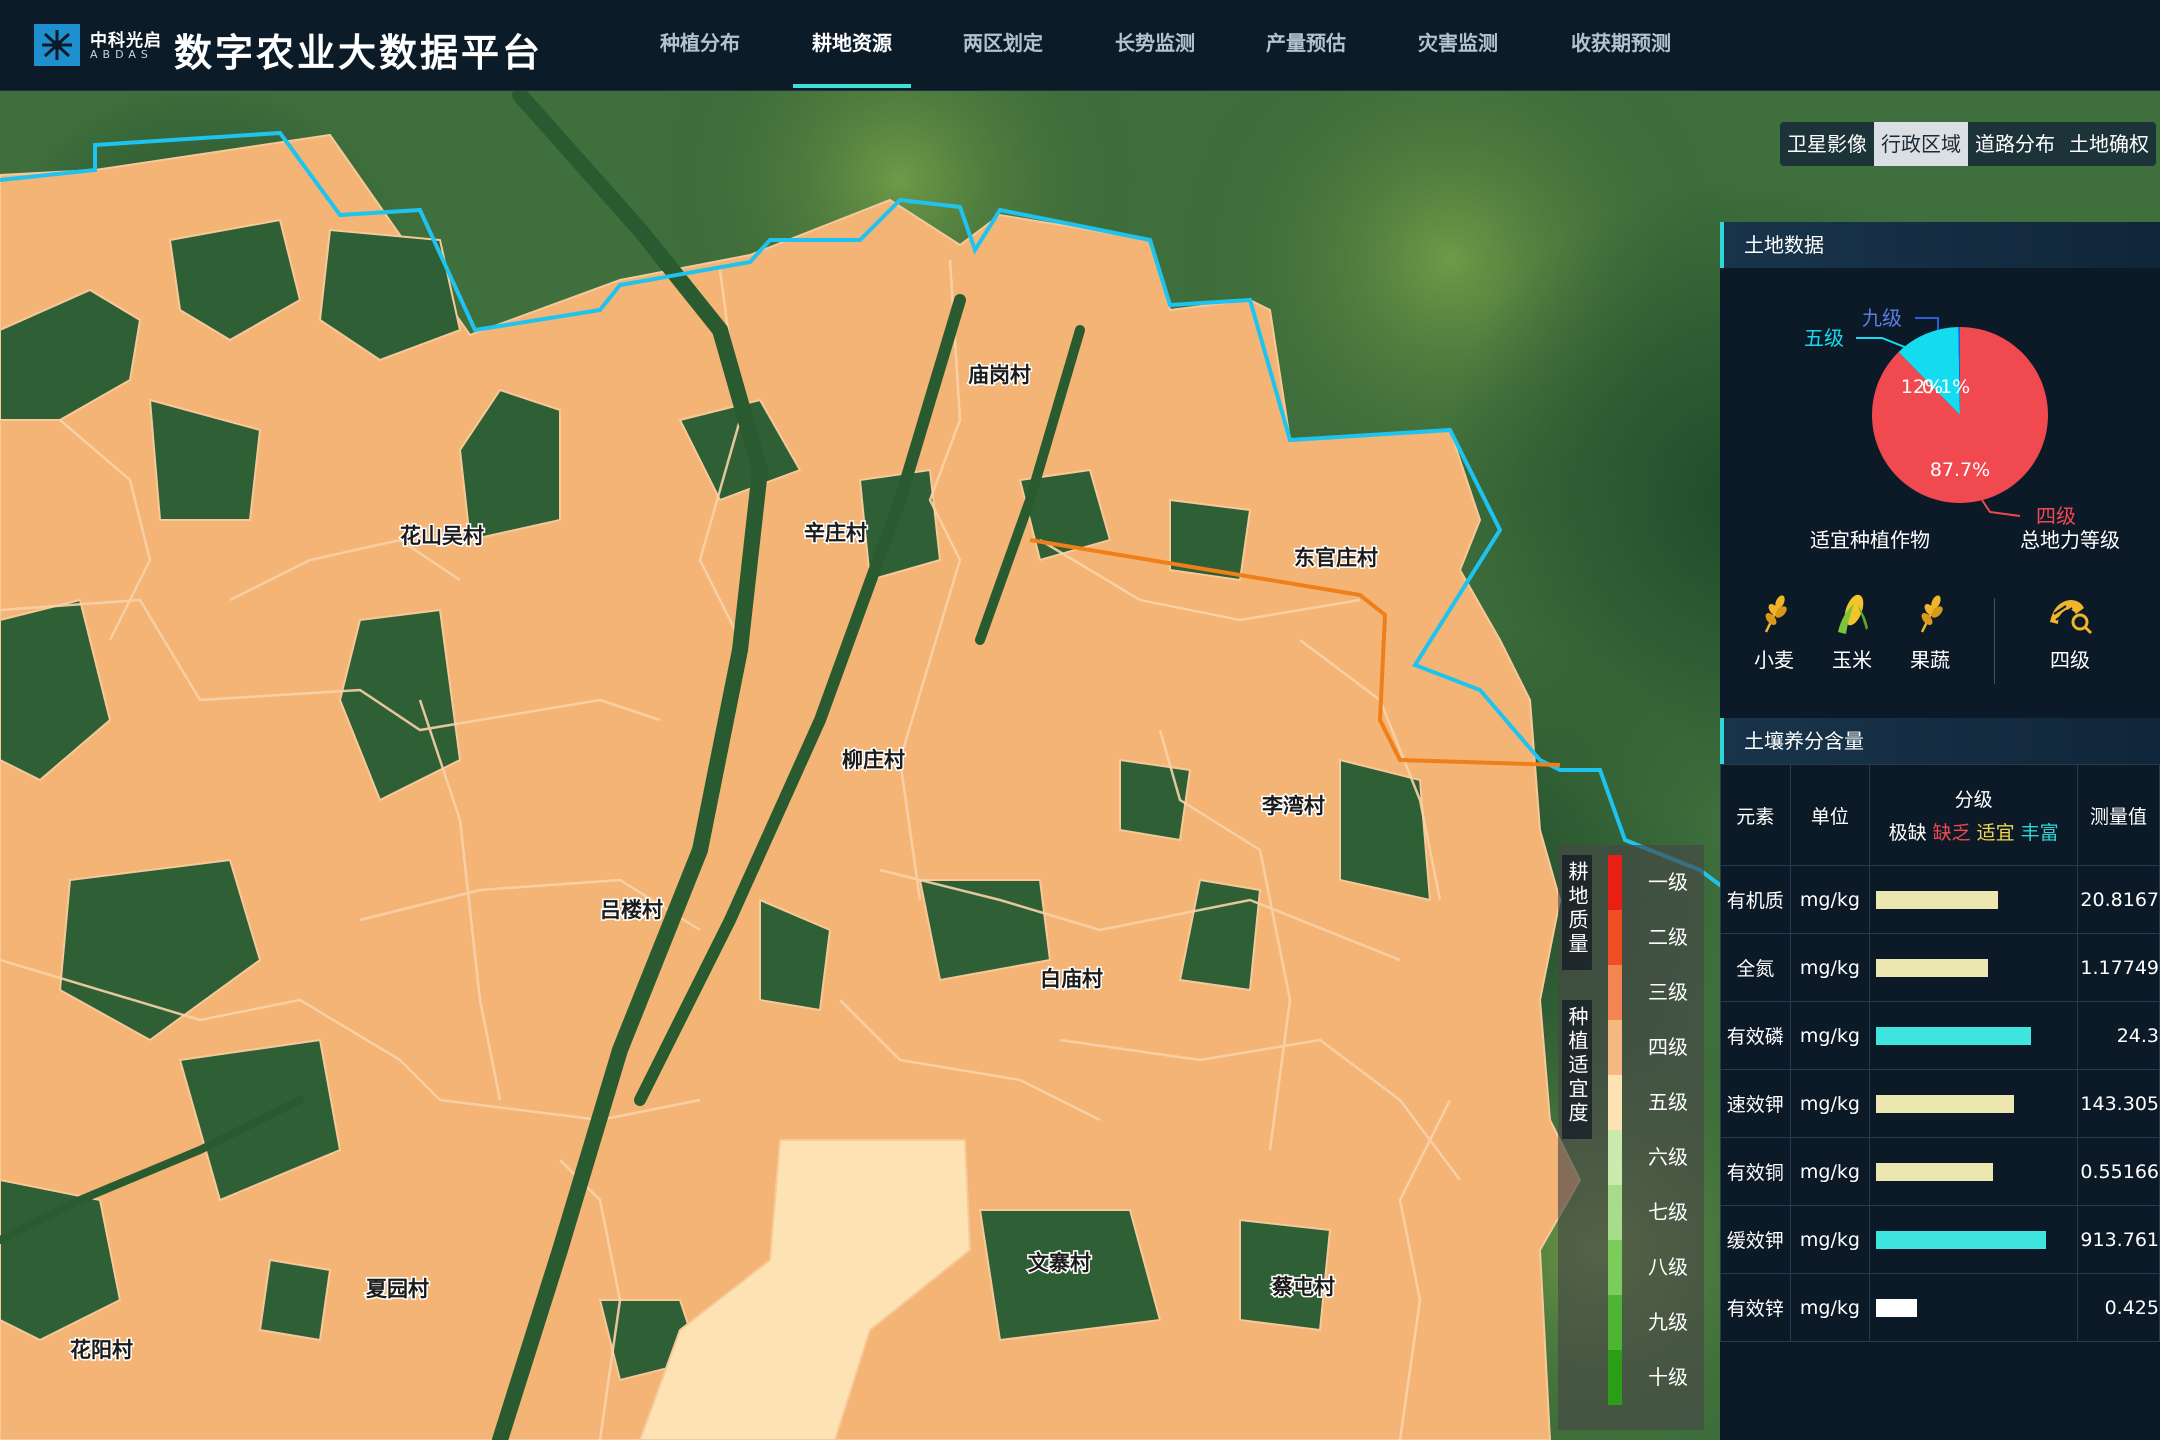  What do you see at coordinates (2118, 1103) in the screenshot?
I see `value-cell: 143.305` at bounding box center [2118, 1103].